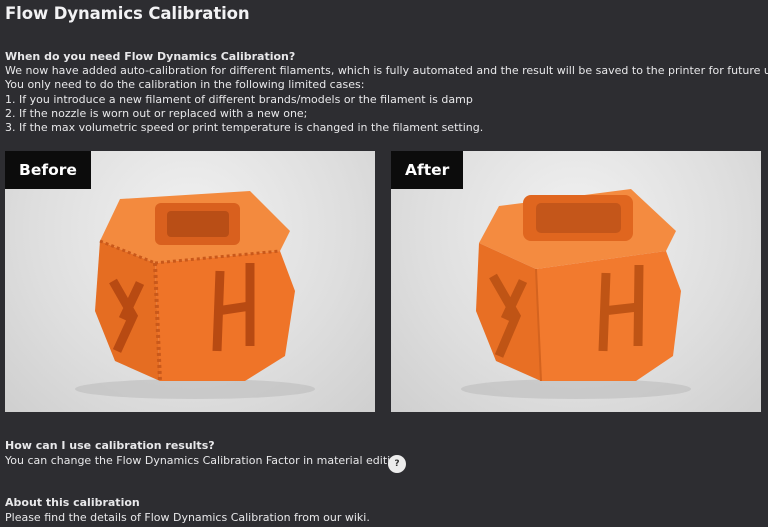  Describe the element at coordinates (48, 170) in the screenshot. I see `before-label: Before` at that location.